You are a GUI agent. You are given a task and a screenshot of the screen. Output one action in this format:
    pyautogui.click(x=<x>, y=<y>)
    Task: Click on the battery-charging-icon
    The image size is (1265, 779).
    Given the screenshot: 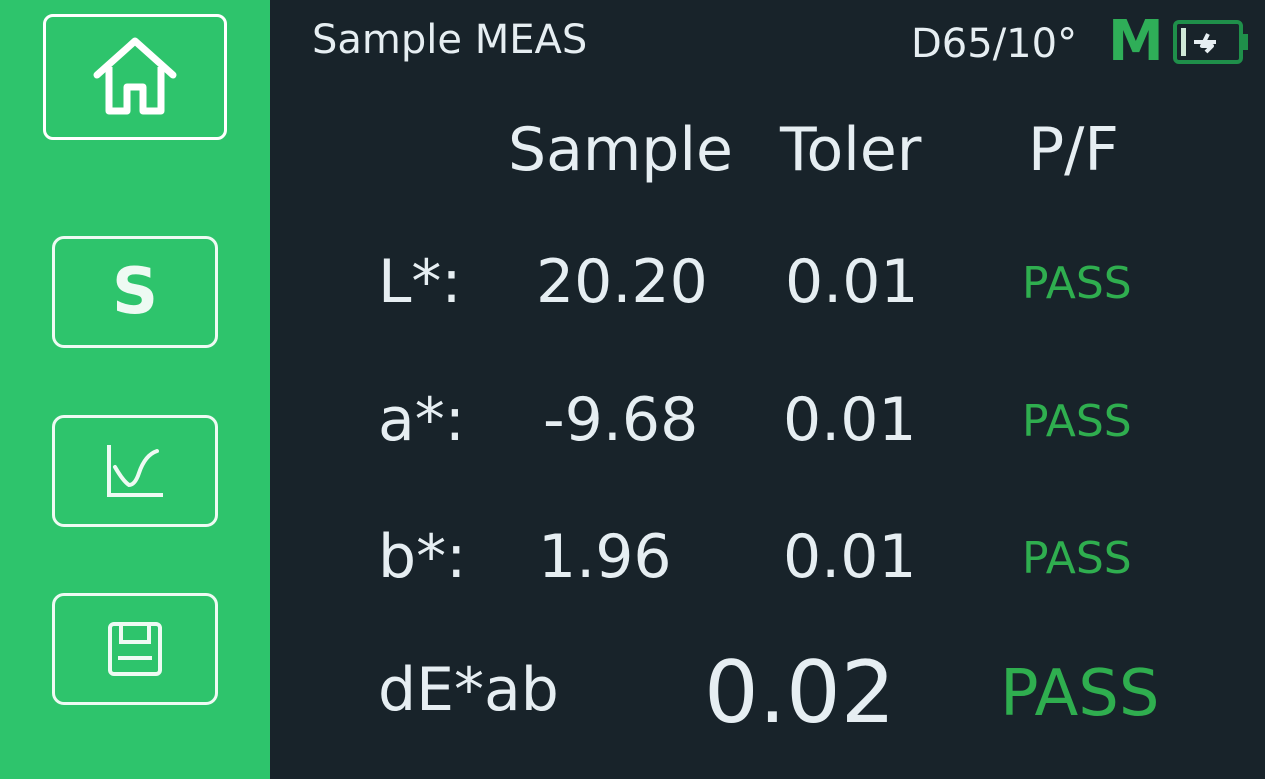 What is the action you would take?
    pyautogui.click(x=1210, y=42)
    